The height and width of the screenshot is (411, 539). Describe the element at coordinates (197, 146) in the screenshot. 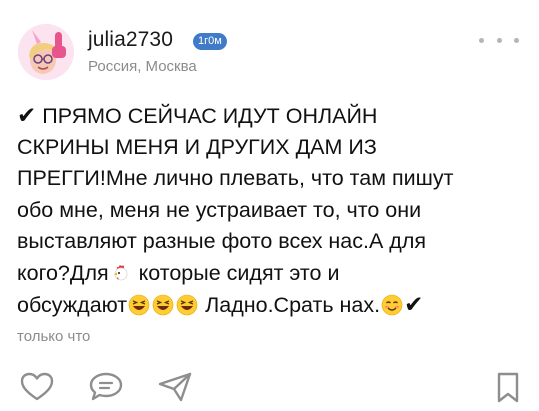

I see `post-line: СКРИНЫ МЕНЯ И ДРУГИХ ДАМ ИЗ` at that location.